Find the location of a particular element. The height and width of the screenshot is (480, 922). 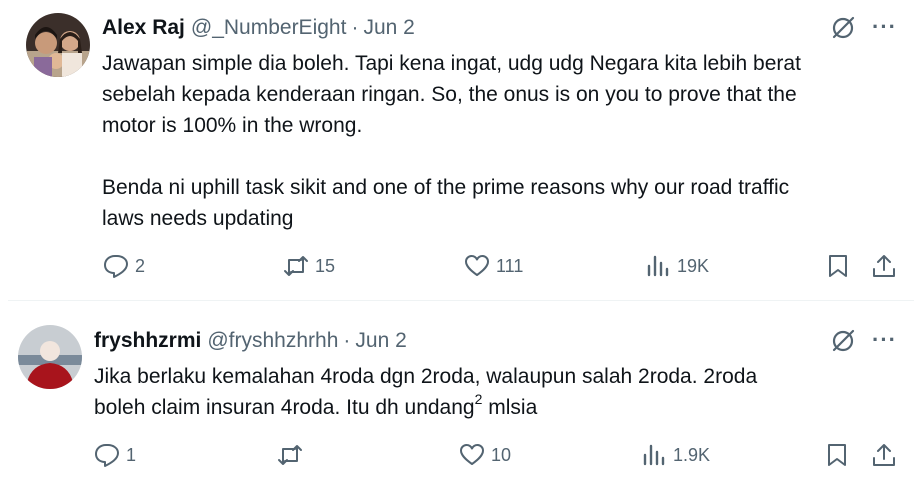

tweet-line: laws needs updating is located at coordinates (198, 218).